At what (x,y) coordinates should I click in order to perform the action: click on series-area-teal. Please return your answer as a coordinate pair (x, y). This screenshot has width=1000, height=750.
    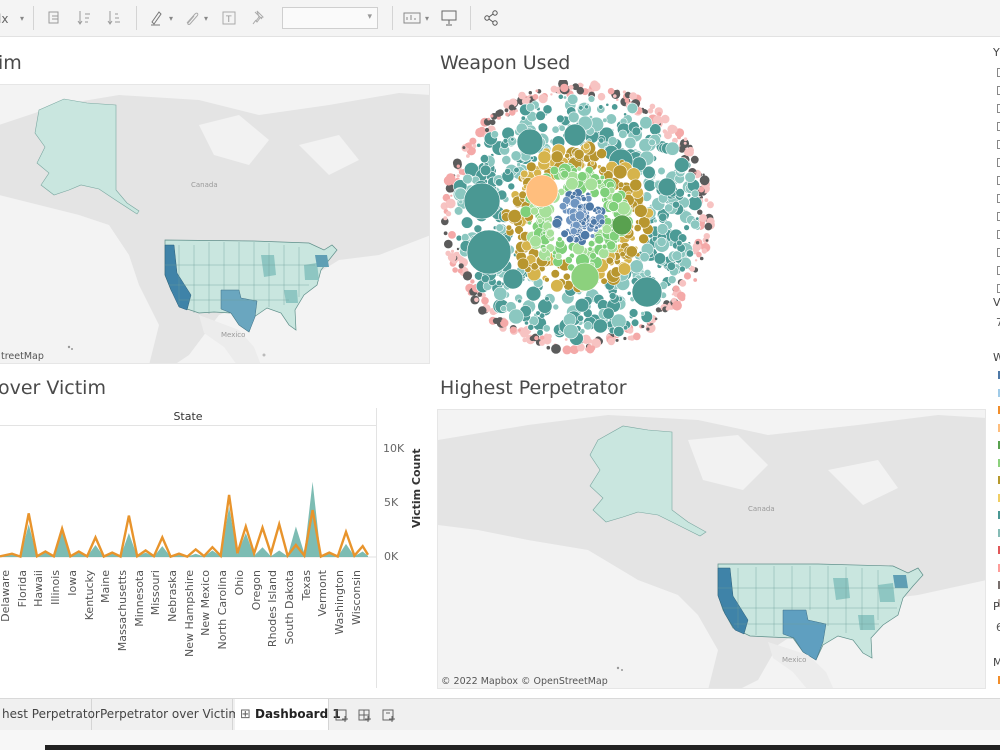
    Looking at the image, I should click on (184, 519).